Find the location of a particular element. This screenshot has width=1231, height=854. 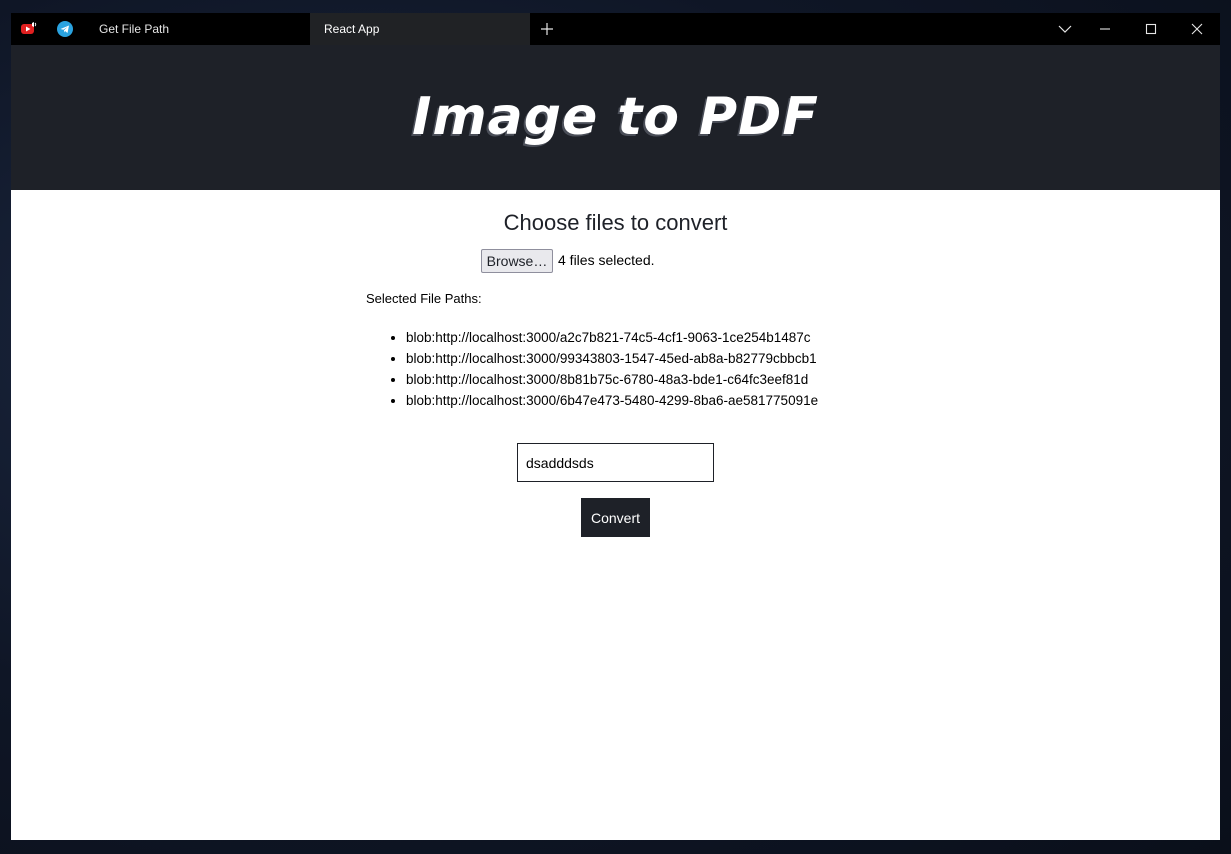

youtube-icon is located at coordinates (29, 29).